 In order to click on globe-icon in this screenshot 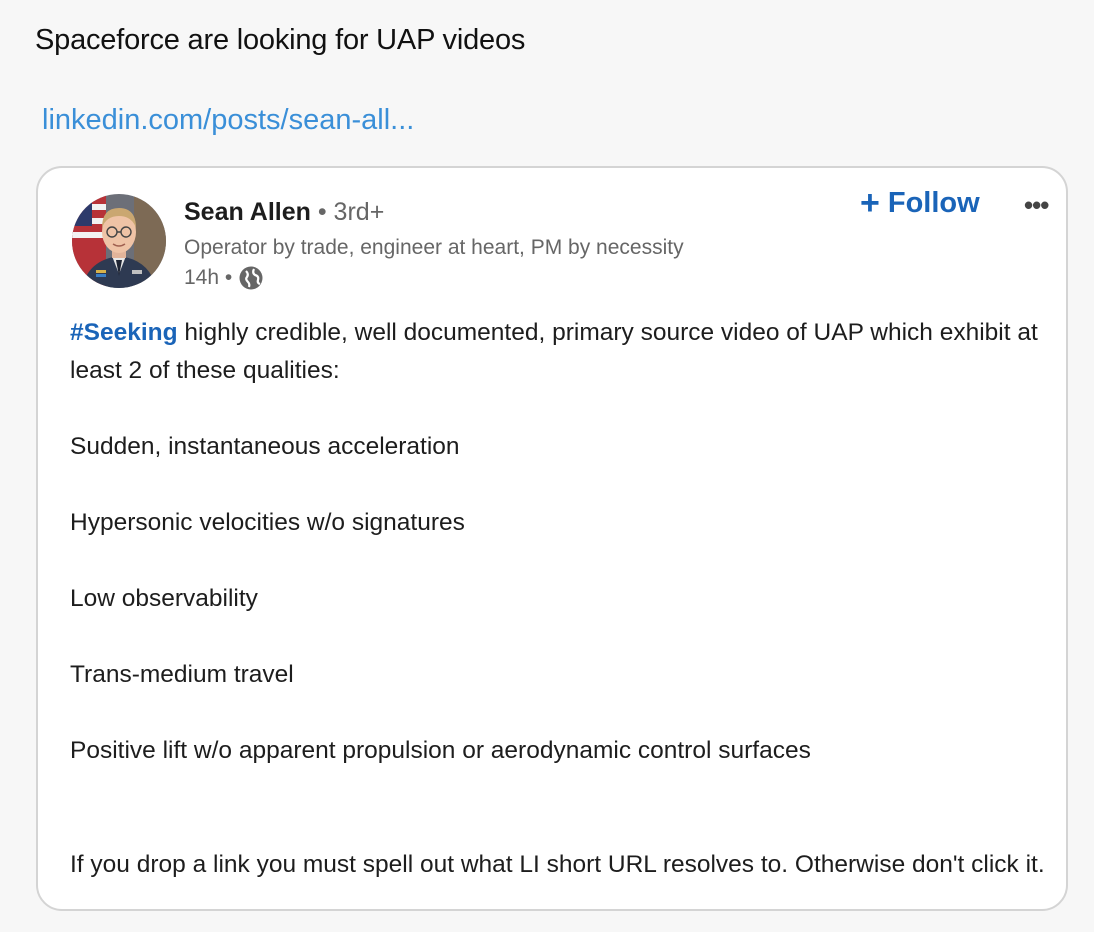, I will do `click(251, 278)`.